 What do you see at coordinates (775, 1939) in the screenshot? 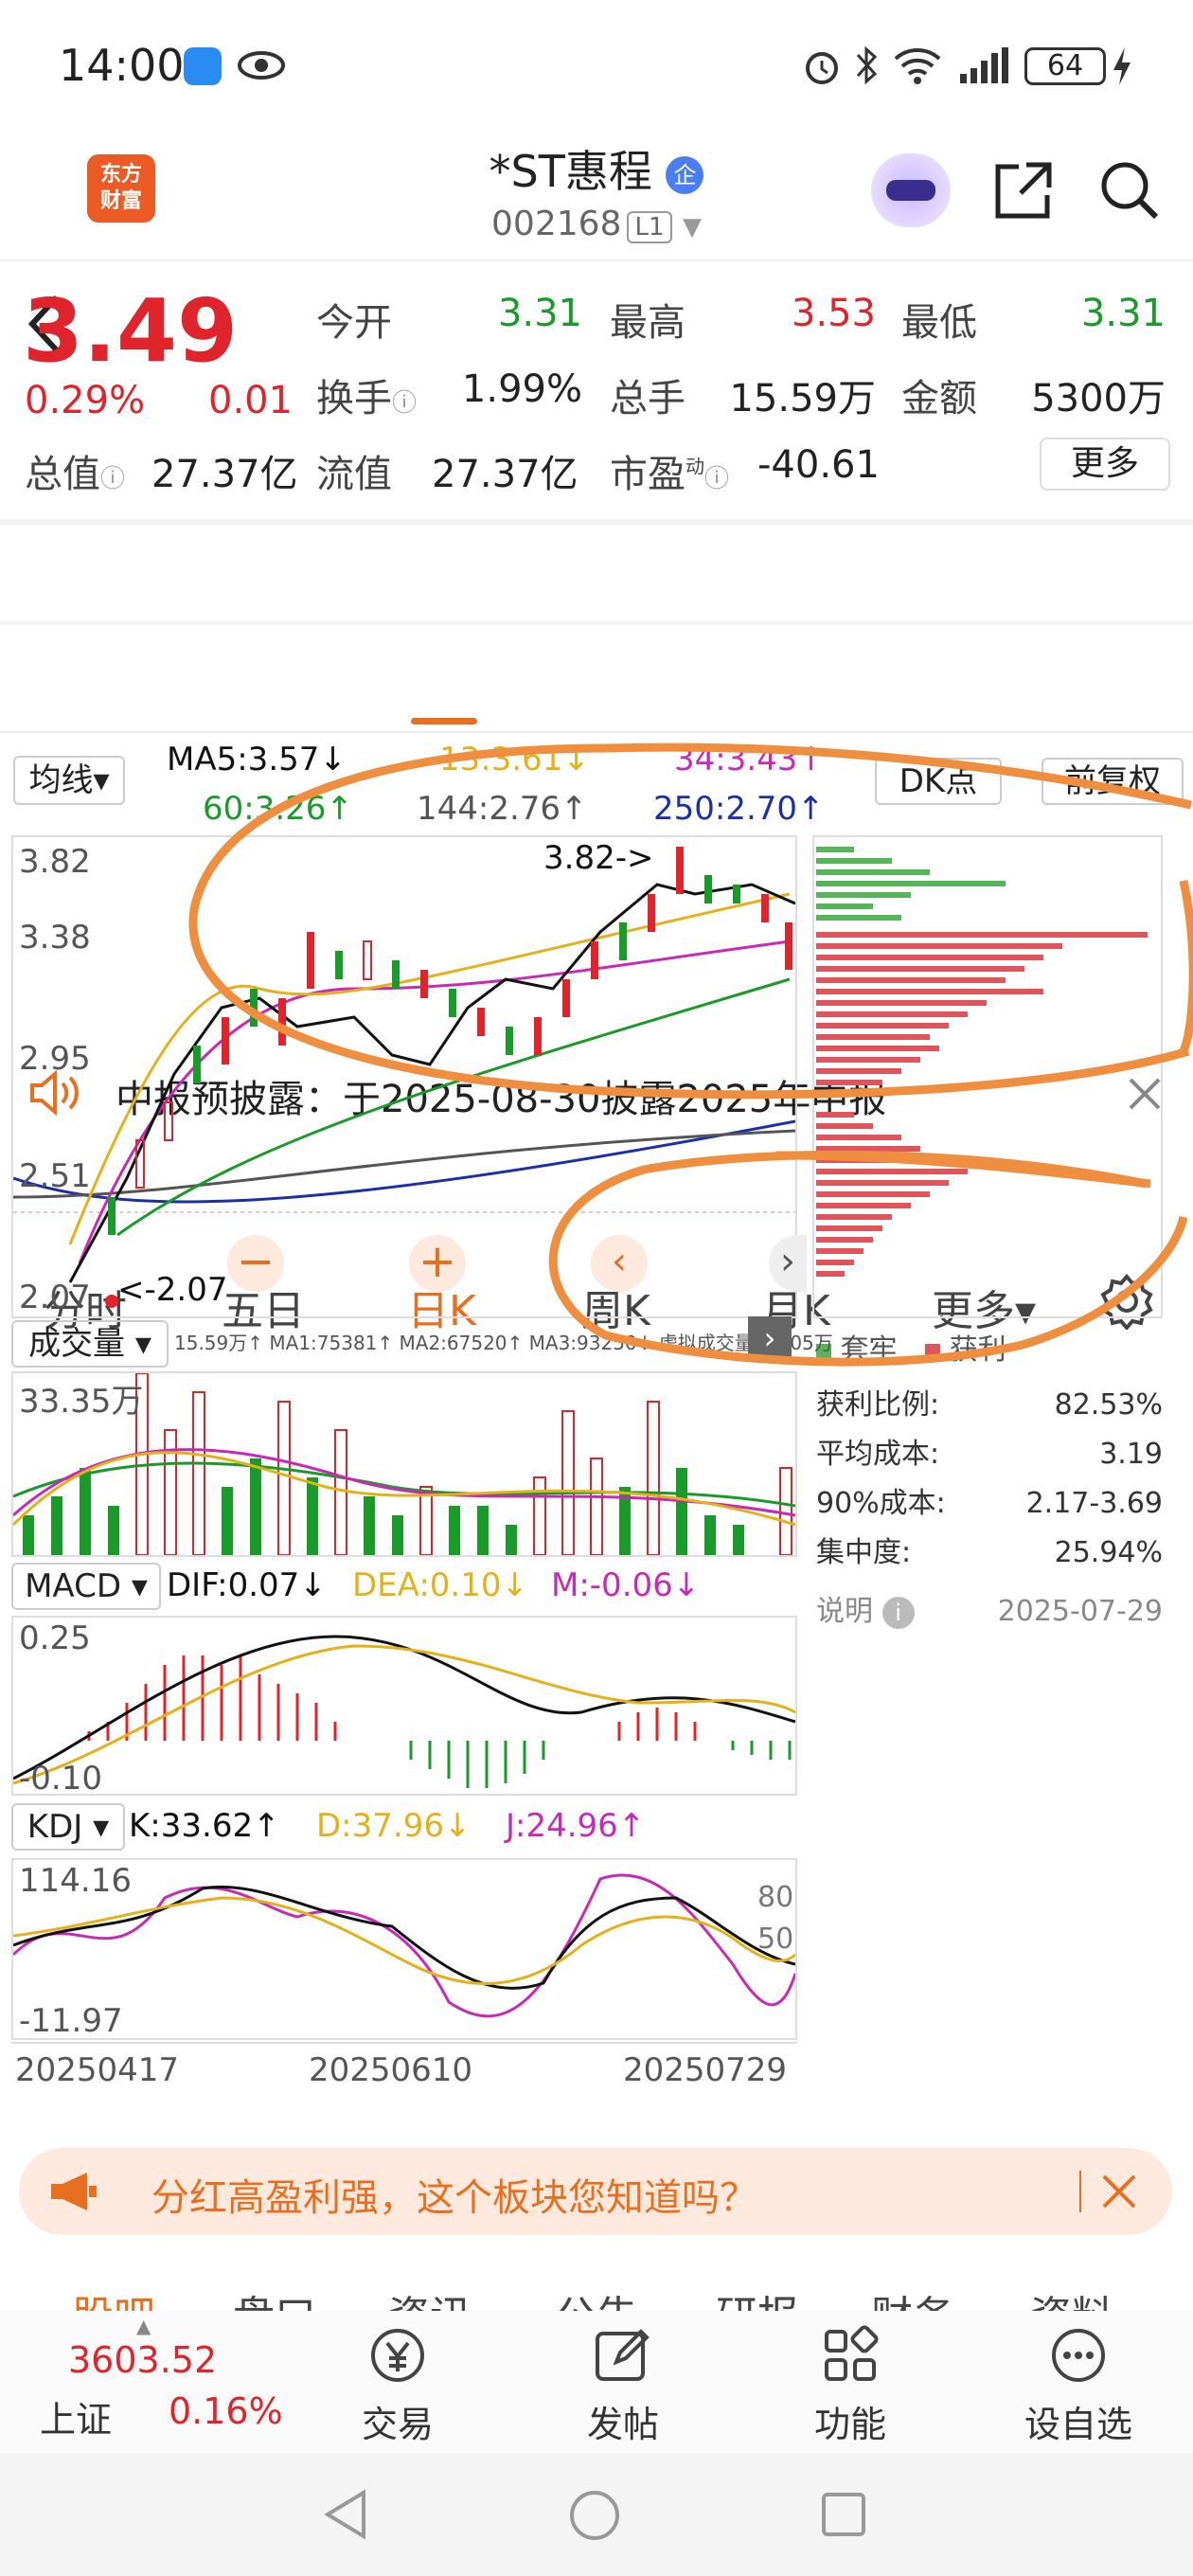
I see `kdj-level-50: 50` at bounding box center [775, 1939].